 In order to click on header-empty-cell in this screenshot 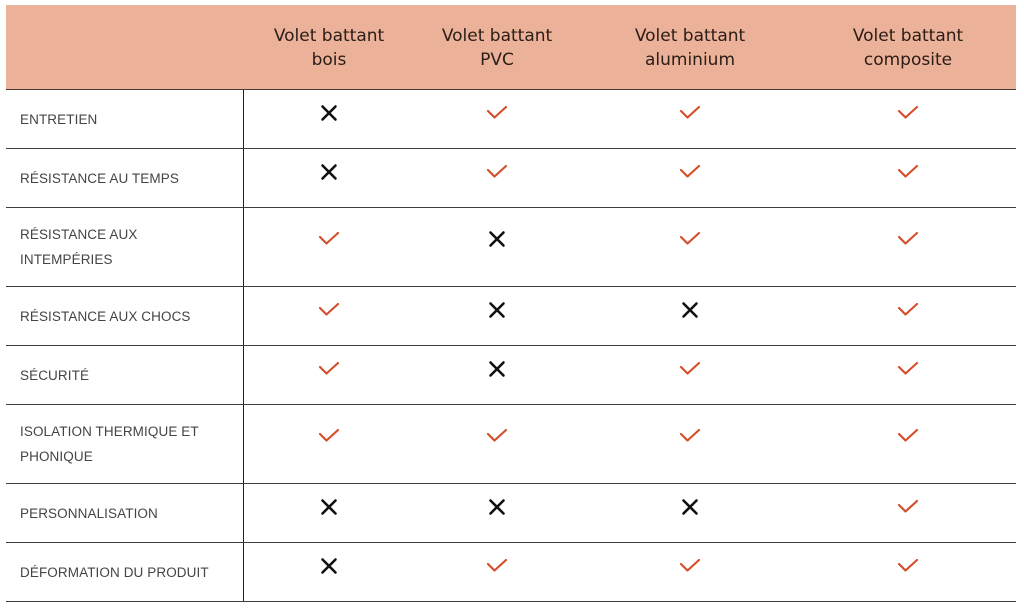, I will do `click(125, 47)`.